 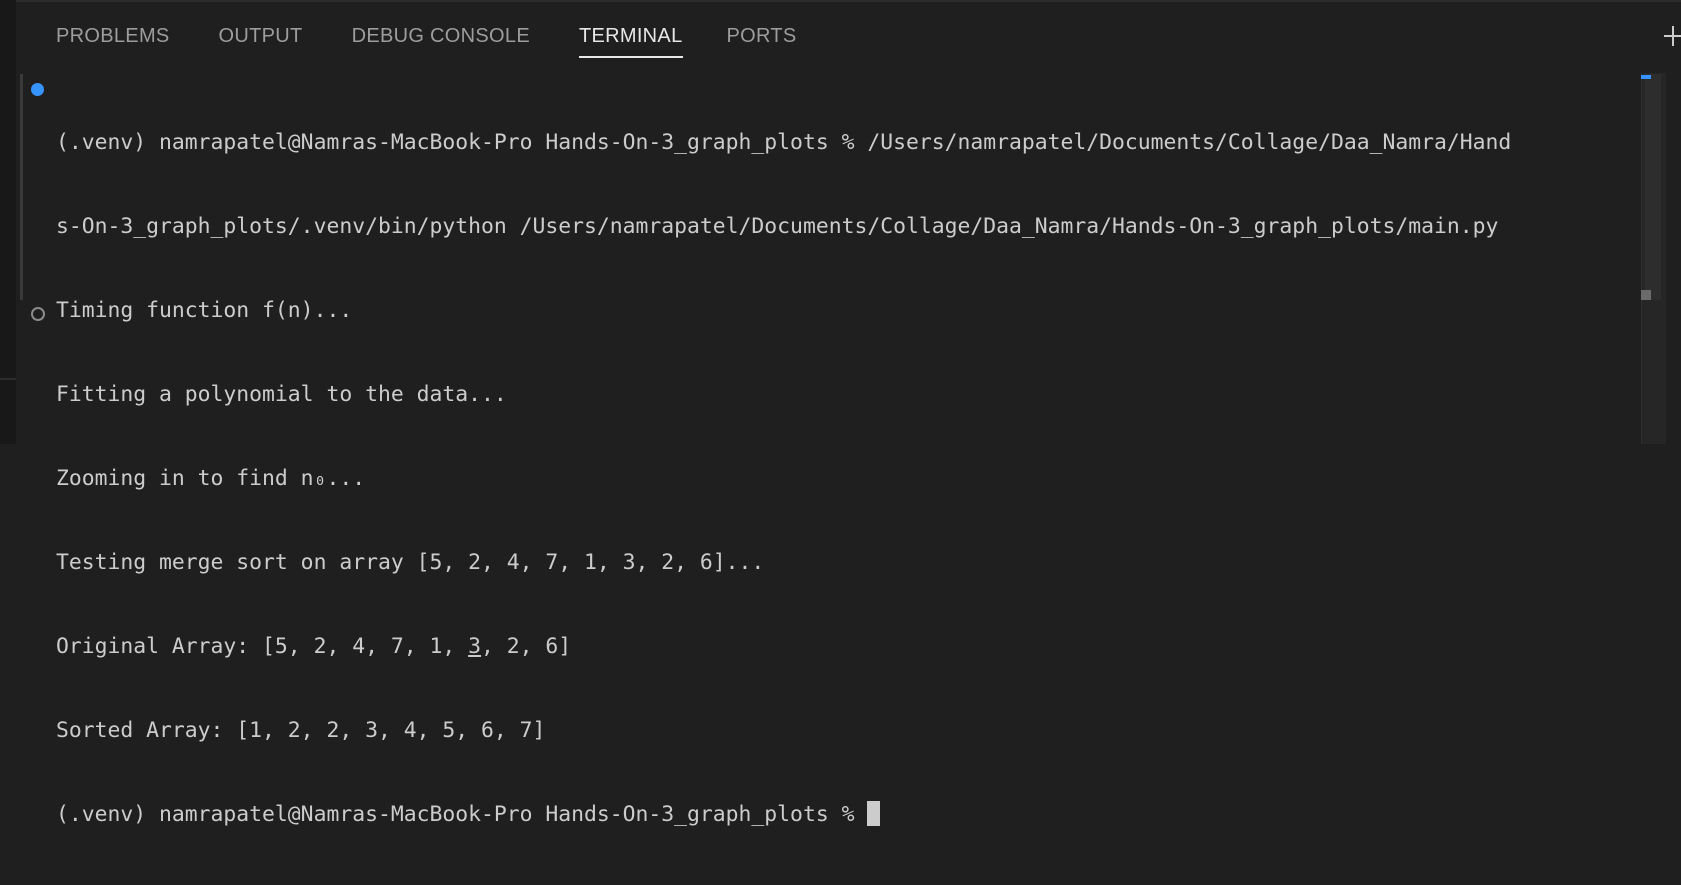 I want to click on command-group-bar, so click(x=21, y=187).